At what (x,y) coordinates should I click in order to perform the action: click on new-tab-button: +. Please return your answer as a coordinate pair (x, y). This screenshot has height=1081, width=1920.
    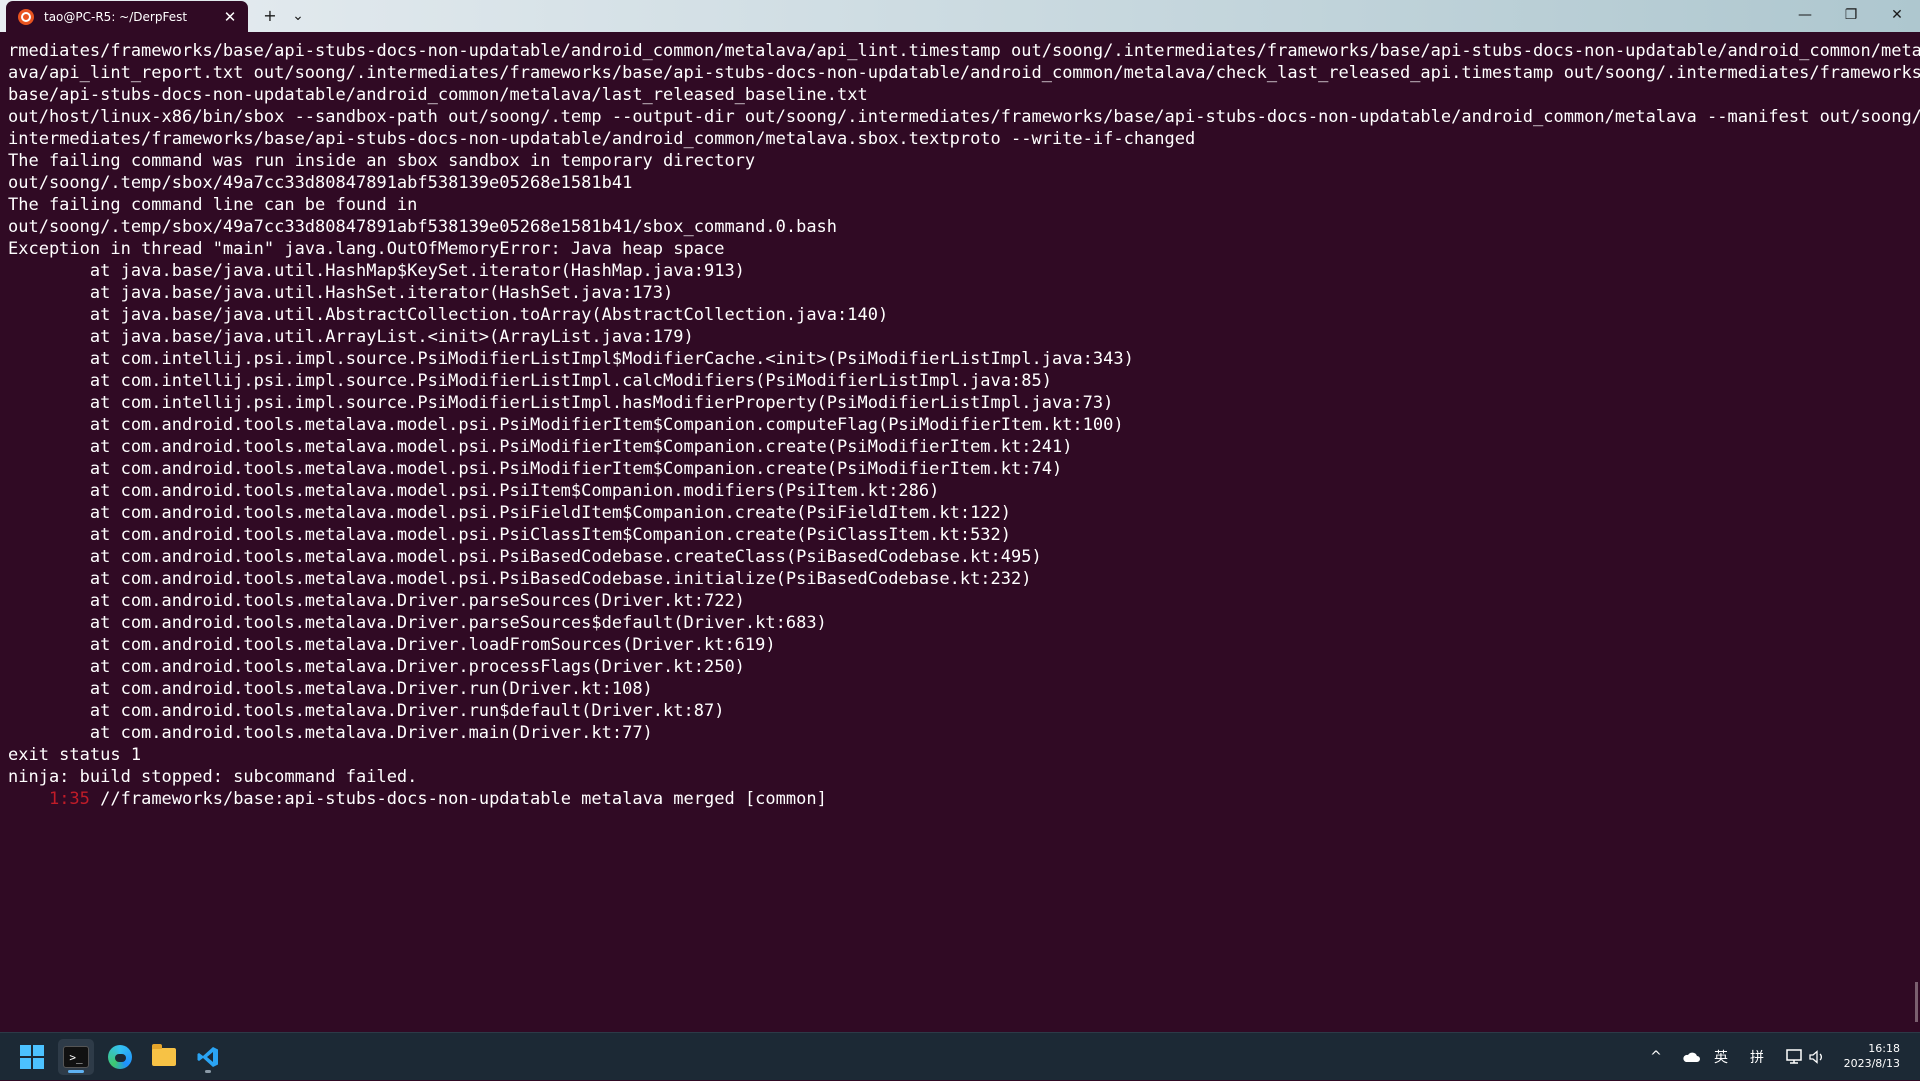
    Looking at the image, I should click on (270, 16).